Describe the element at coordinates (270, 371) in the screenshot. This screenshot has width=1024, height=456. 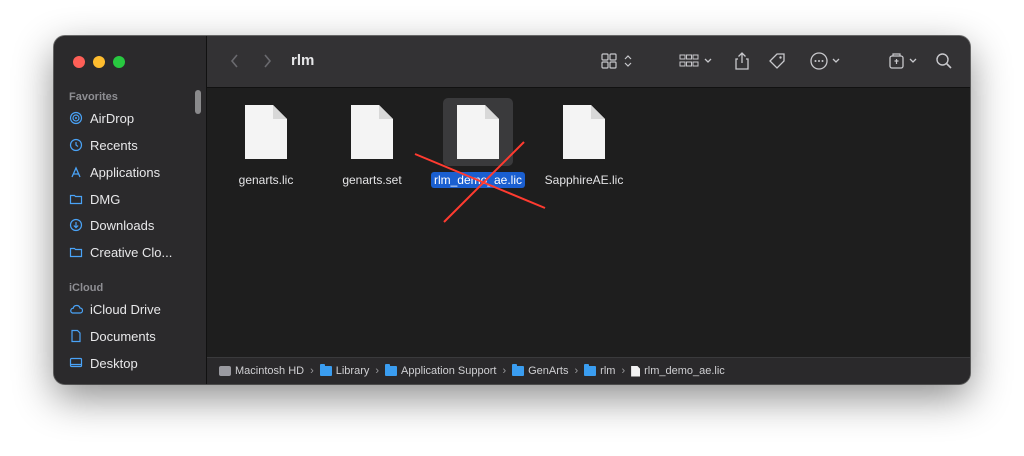
I see `path-item-label: Macintosh HD` at that location.